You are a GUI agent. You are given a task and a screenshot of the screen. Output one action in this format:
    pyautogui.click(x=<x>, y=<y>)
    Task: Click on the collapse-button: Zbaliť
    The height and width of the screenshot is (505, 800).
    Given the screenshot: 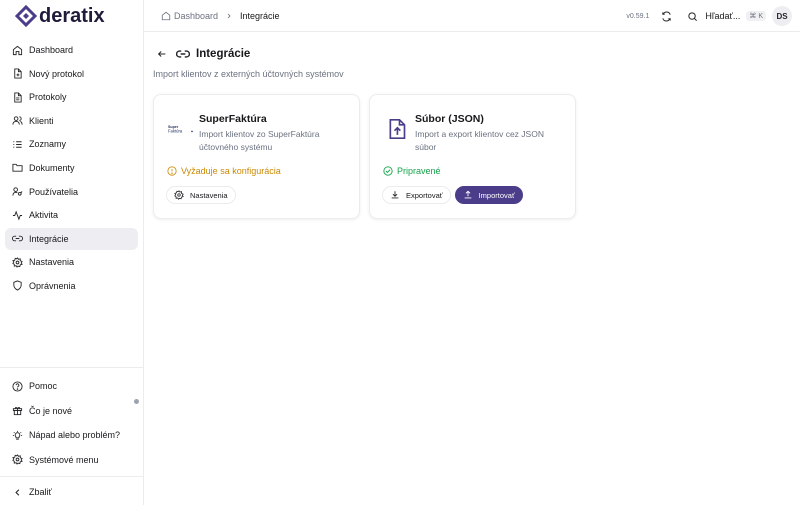 What is the action you would take?
    pyautogui.click(x=71, y=492)
    